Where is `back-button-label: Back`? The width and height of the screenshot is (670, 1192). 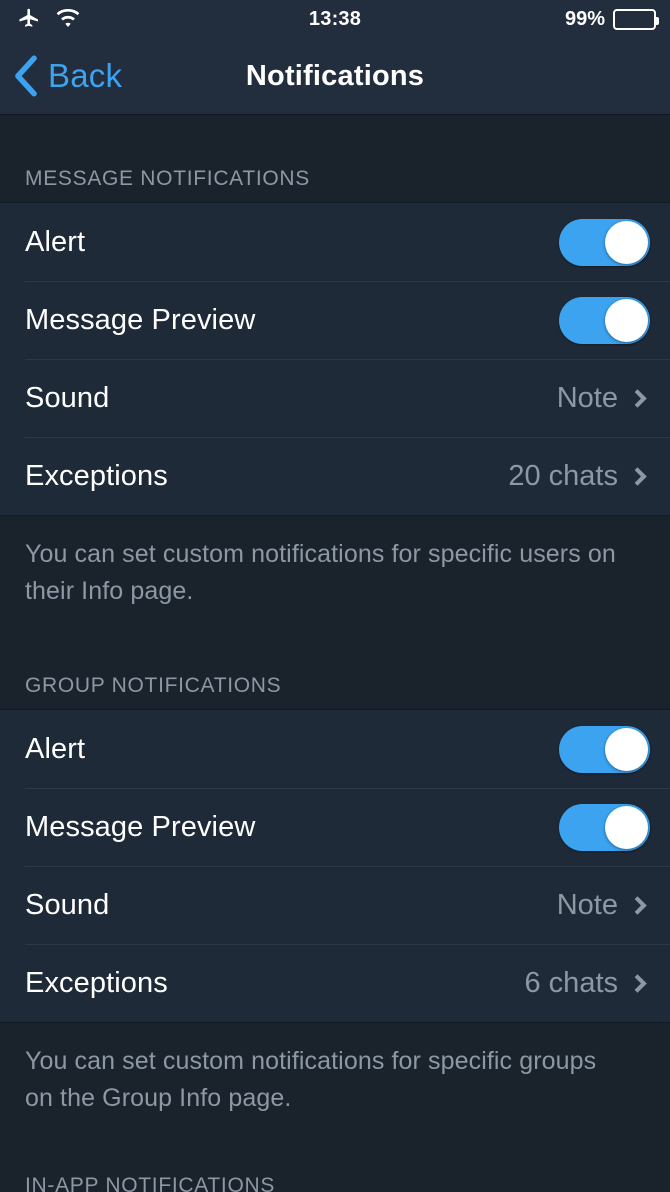 back-button-label: Back is located at coordinates (85, 75).